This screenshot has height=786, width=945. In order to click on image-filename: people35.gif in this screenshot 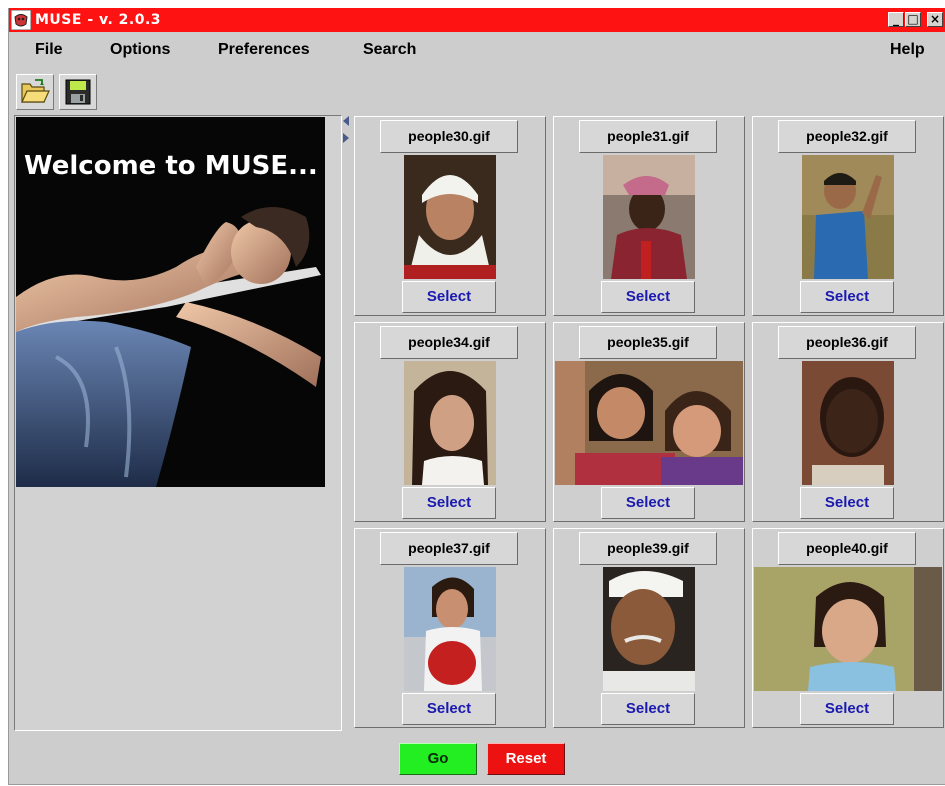, I will do `click(648, 342)`.